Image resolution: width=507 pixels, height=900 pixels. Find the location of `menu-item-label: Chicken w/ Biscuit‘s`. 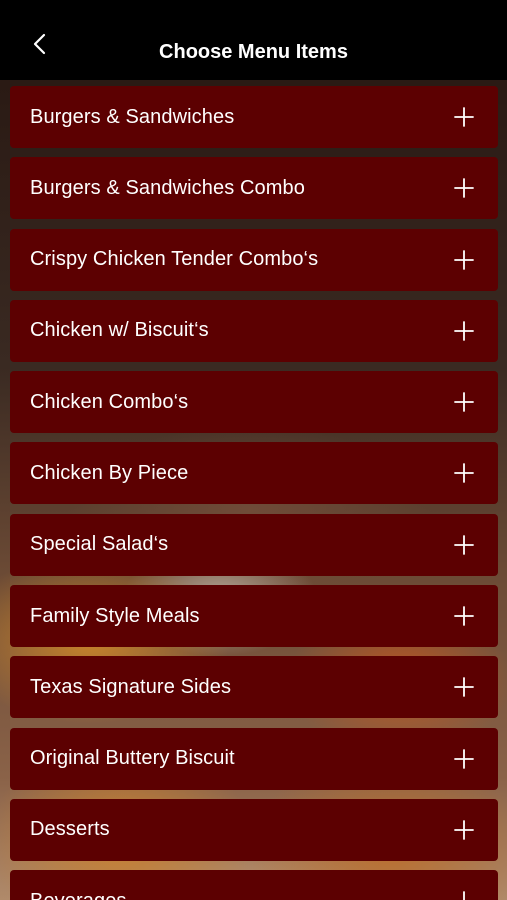

menu-item-label: Chicken w/ Biscuit‘s is located at coordinates (119, 330).